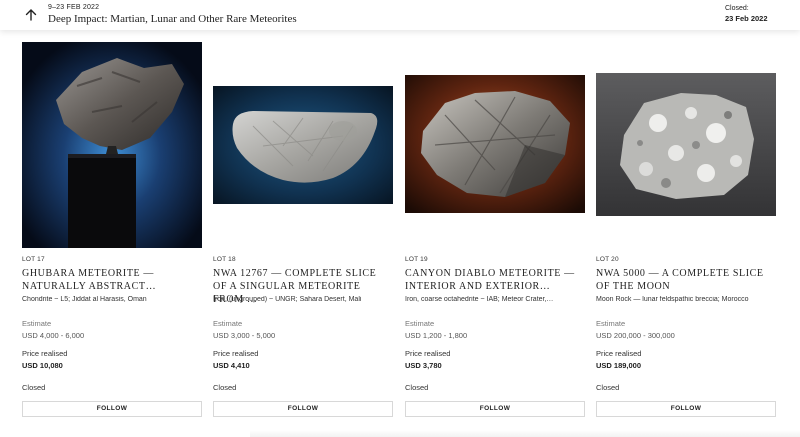 The image size is (800, 437). I want to click on estimate-value: USD 4,000 - 6,000, so click(53, 335).